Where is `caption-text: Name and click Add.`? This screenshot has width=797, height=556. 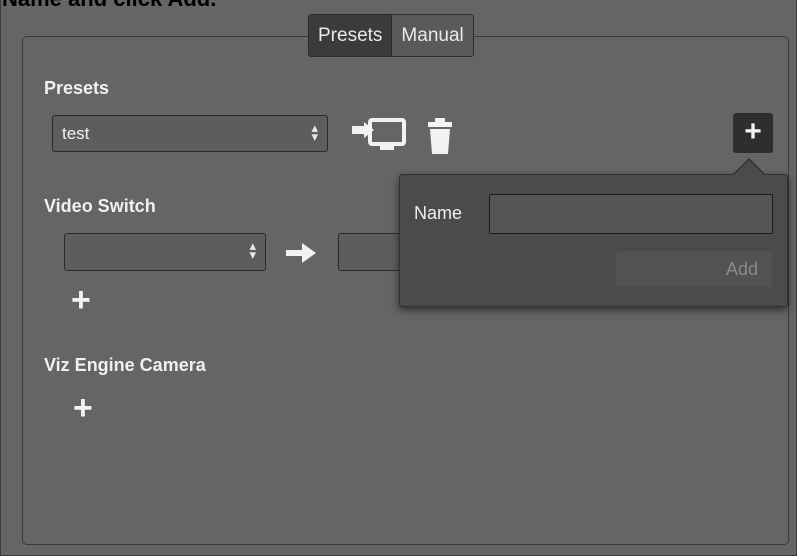 caption-text: Name and click Add. is located at coordinates (109, 6).